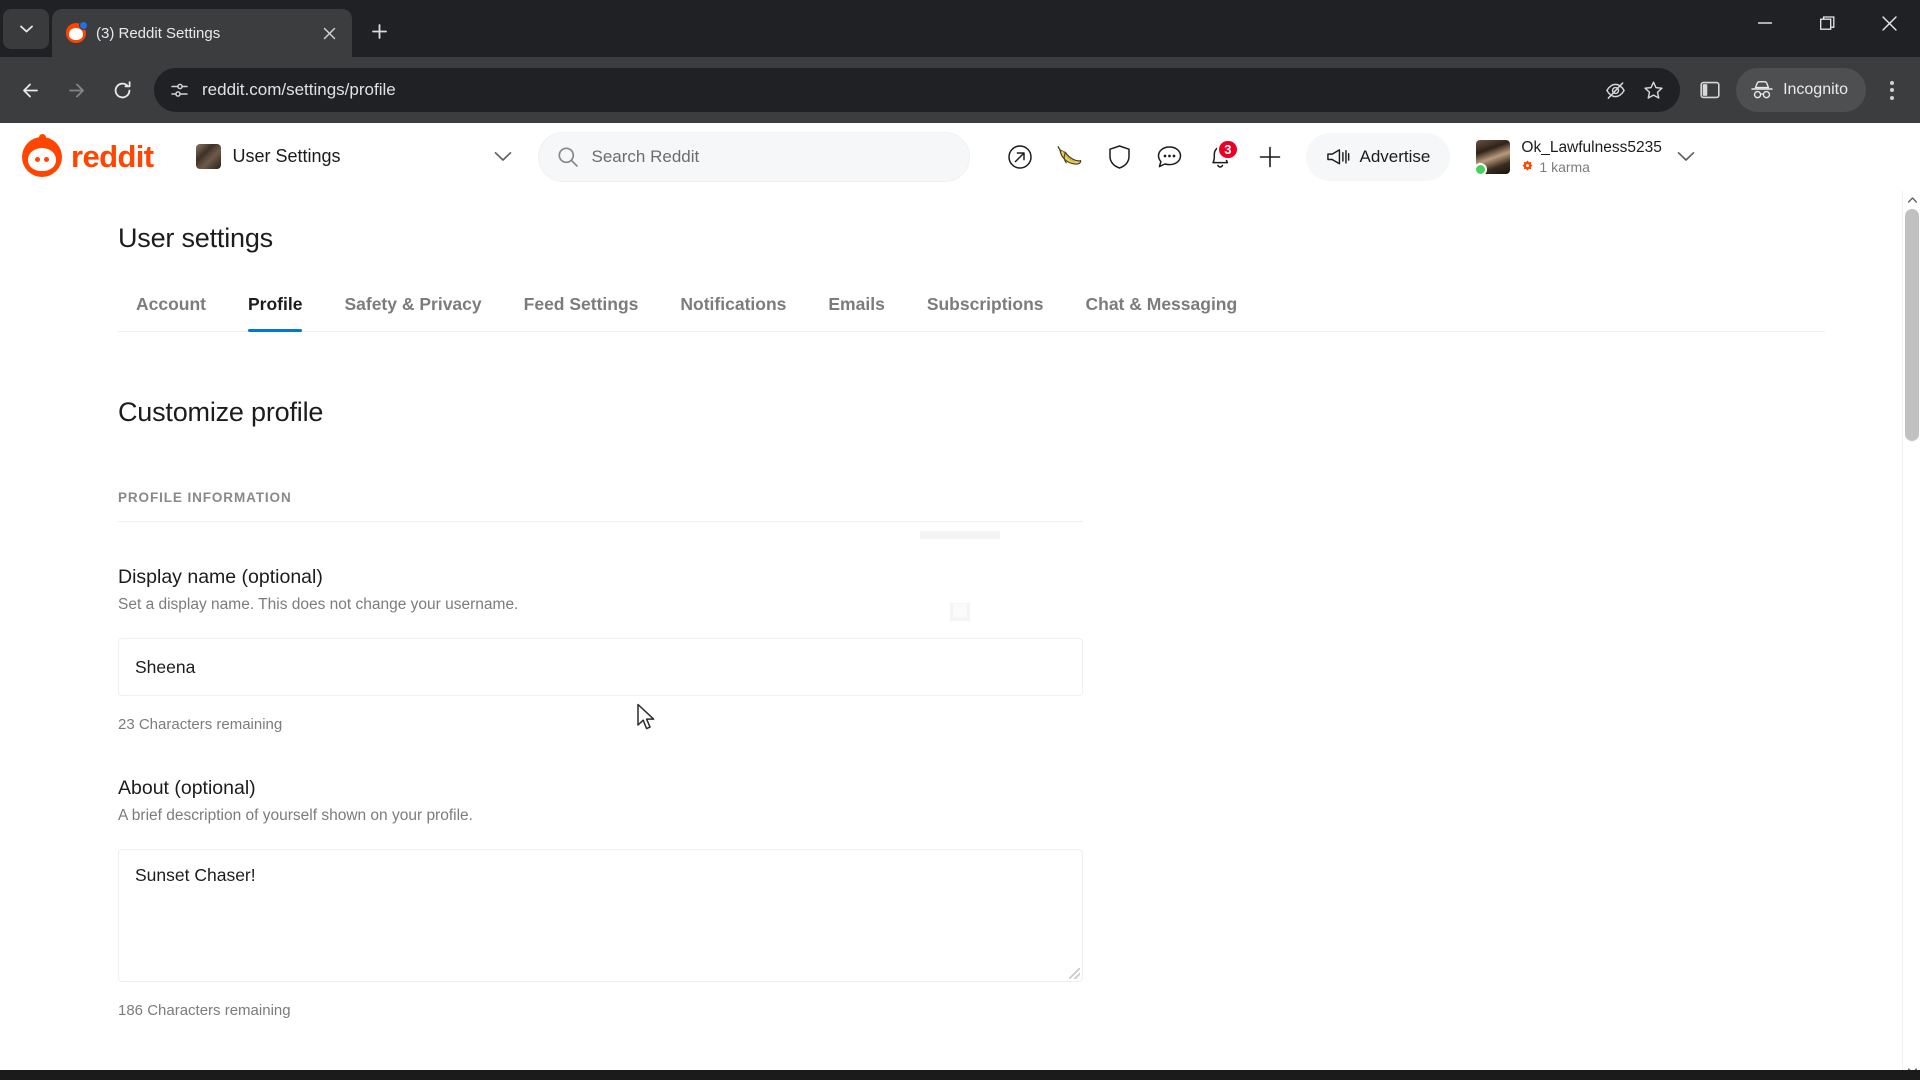 This screenshot has width=1920, height=1080. Describe the element at coordinates (1527, 165) in the screenshot. I see `karma-flower-icon` at that location.